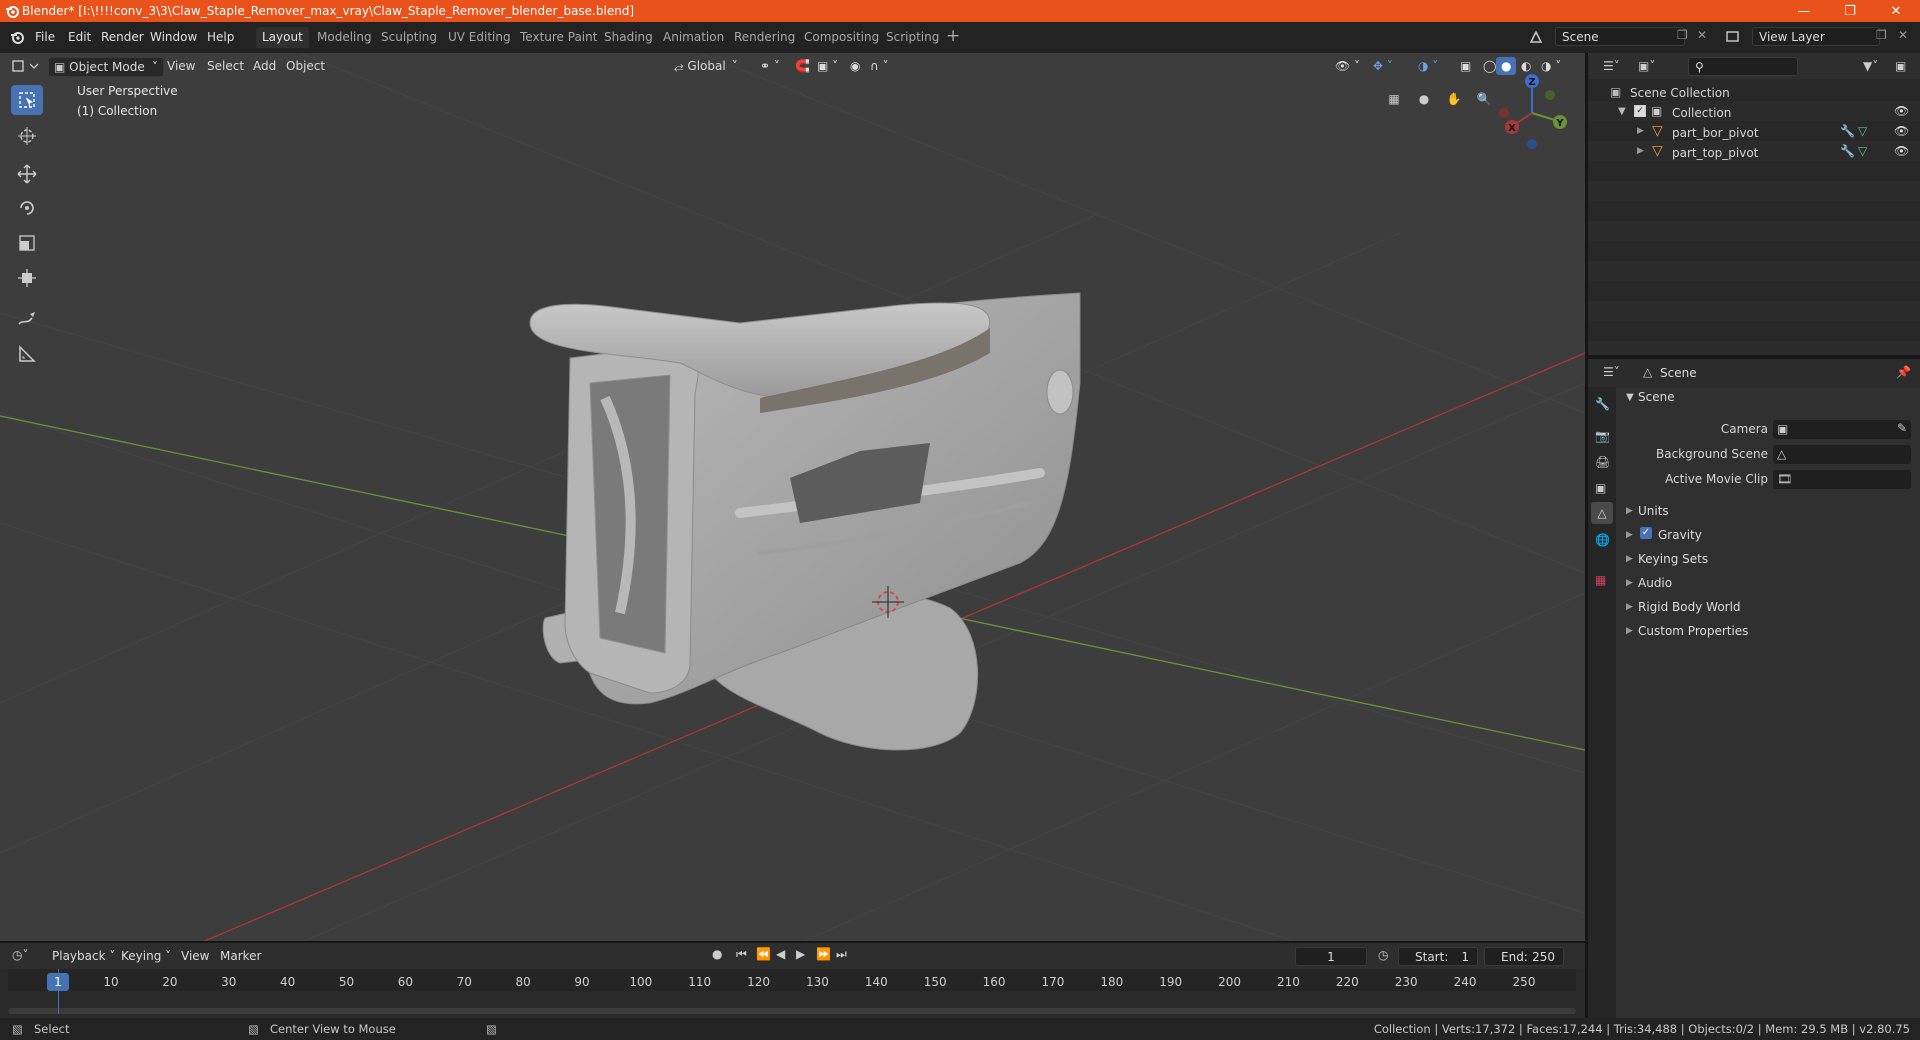 This screenshot has height=1040, width=1920. I want to click on background-scene-field: △, so click(1842, 454).